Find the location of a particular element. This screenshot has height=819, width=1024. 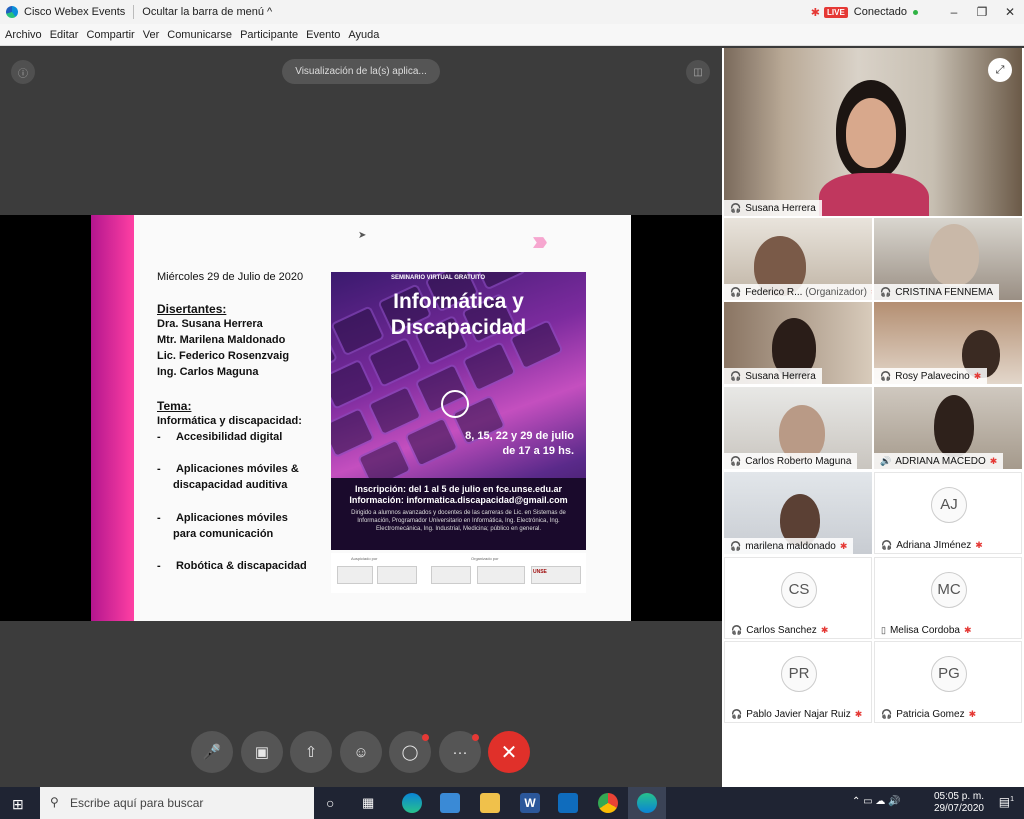

participant-tile: 🎧 Rosy Palavecino ✱ is located at coordinates (948, 343).